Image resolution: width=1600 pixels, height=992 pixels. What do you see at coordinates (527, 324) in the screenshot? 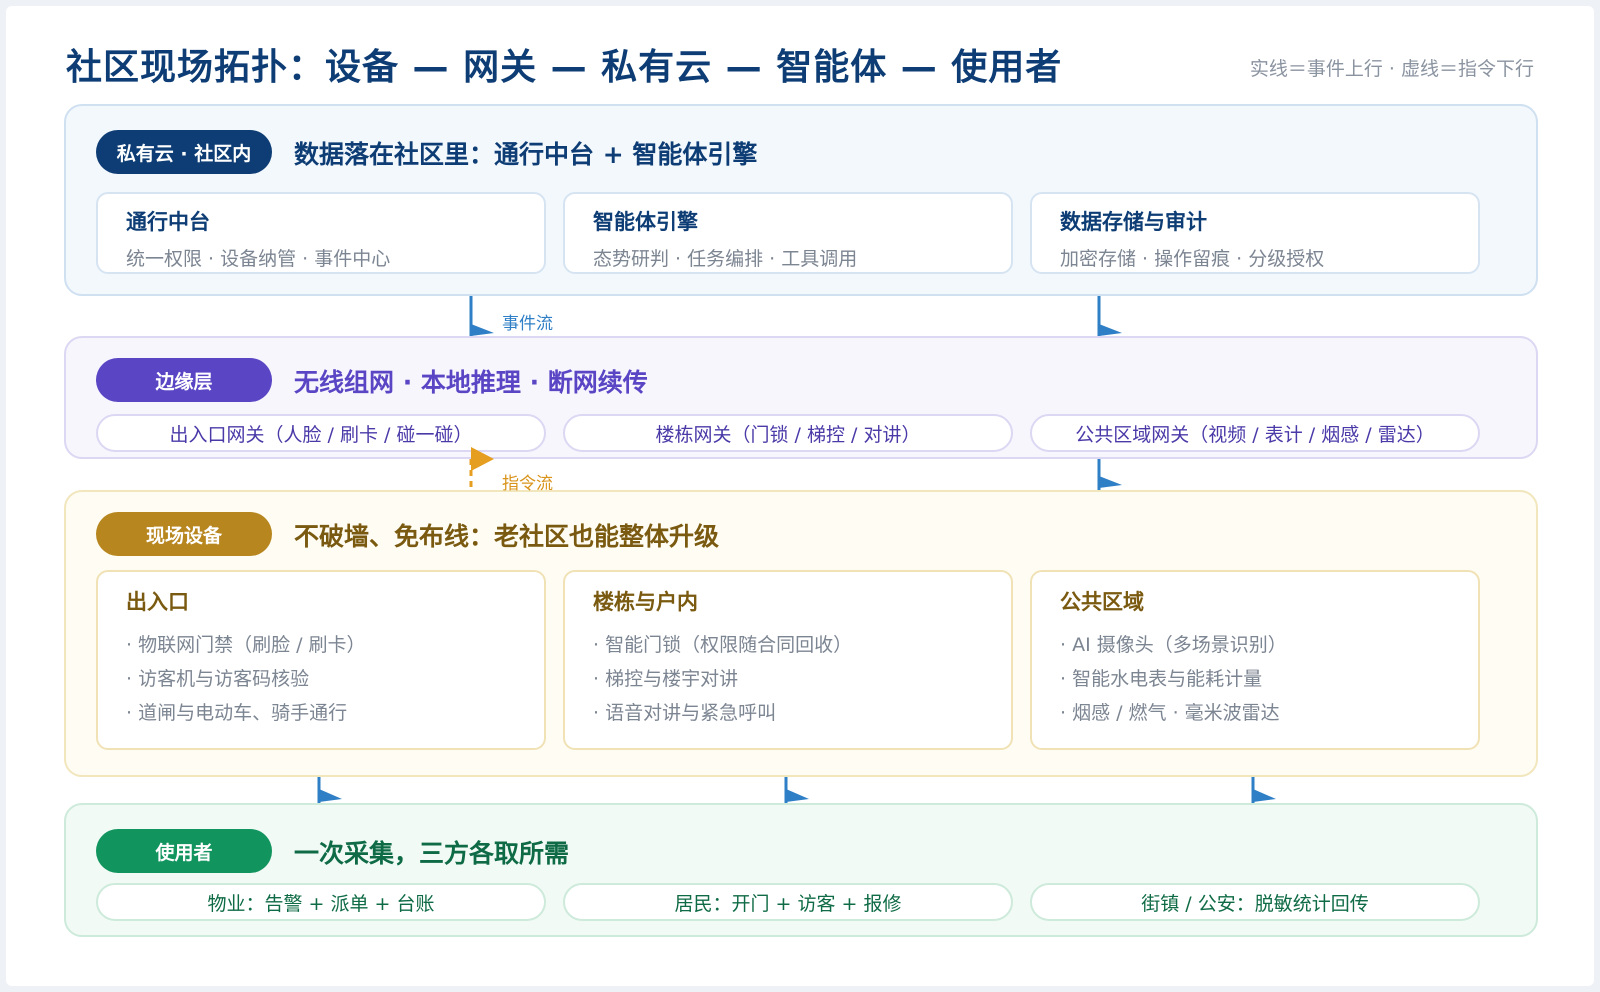
I see `event-flow-label: 事件流` at bounding box center [527, 324].